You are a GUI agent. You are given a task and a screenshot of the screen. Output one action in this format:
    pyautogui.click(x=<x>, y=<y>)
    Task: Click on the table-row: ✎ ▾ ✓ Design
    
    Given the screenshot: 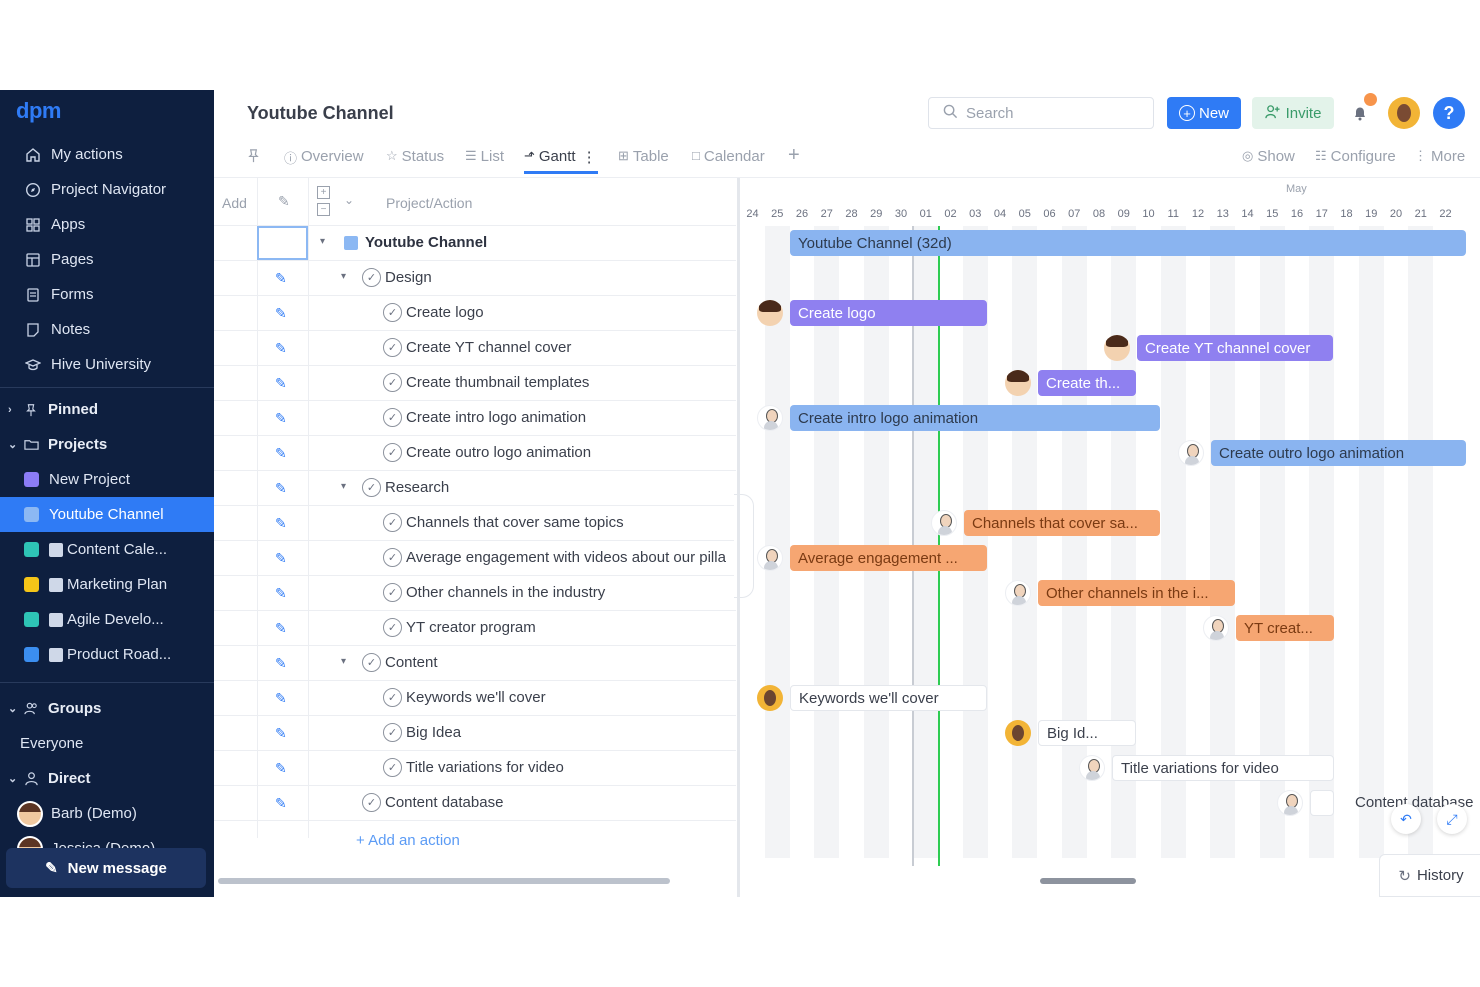 What is the action you would take?
    pyautogui.click(x=475, y=278)
    